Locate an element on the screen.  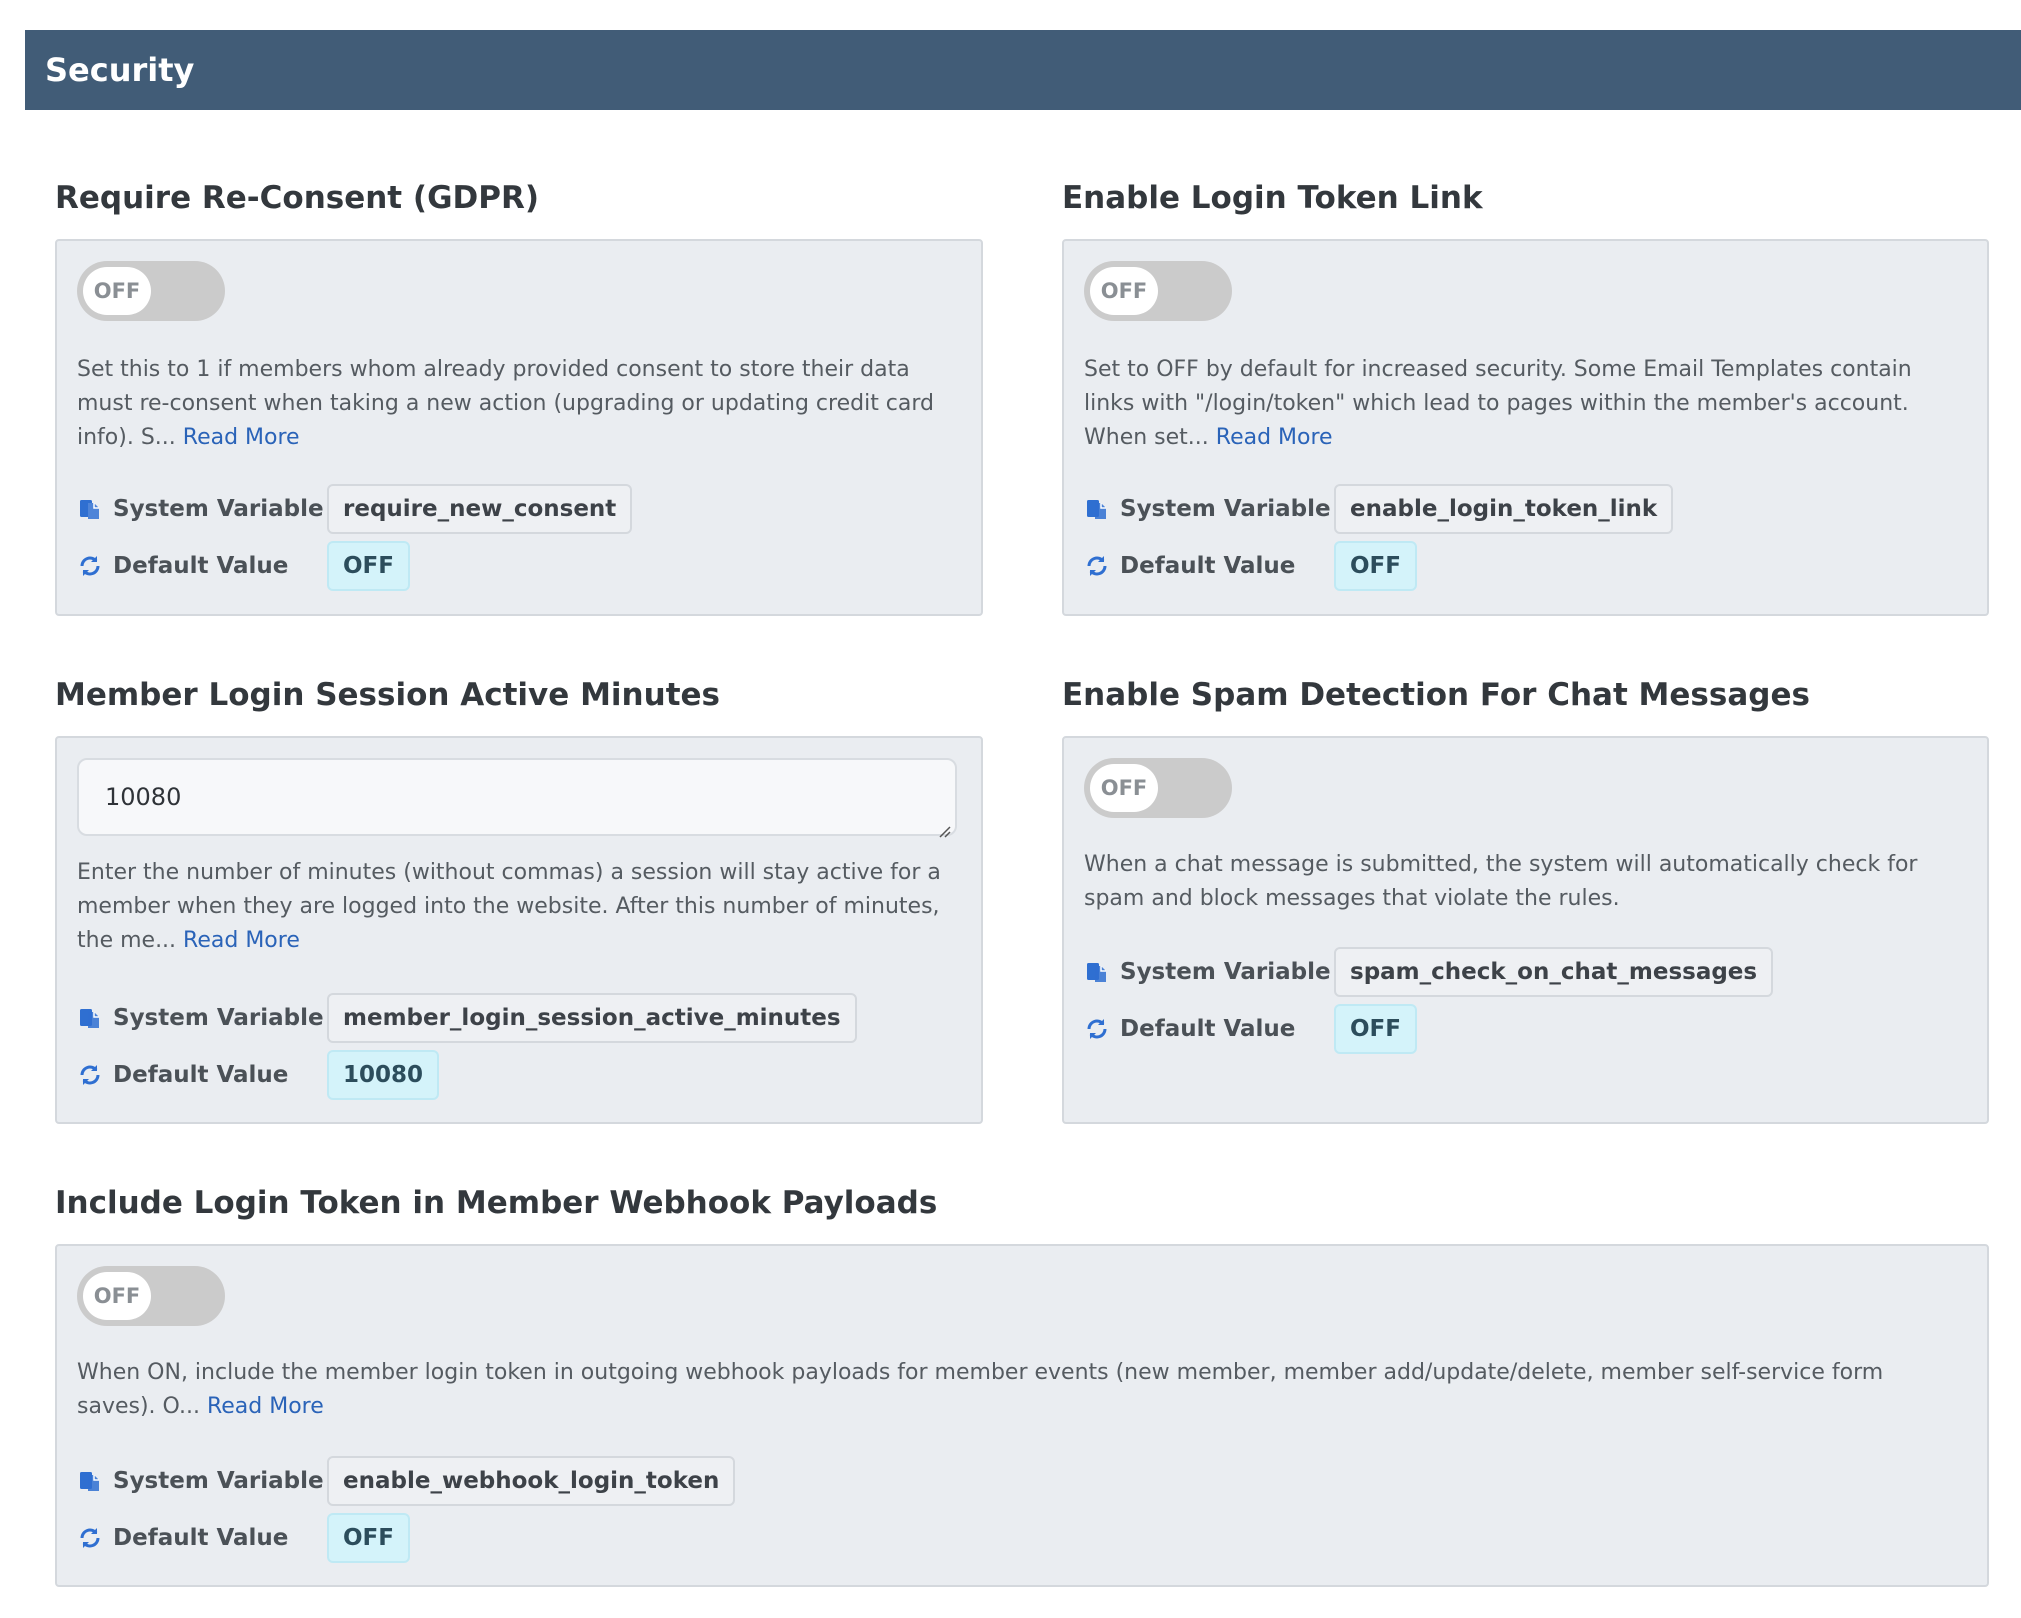
section-header-title: Security is located at coordinates (120, 70).